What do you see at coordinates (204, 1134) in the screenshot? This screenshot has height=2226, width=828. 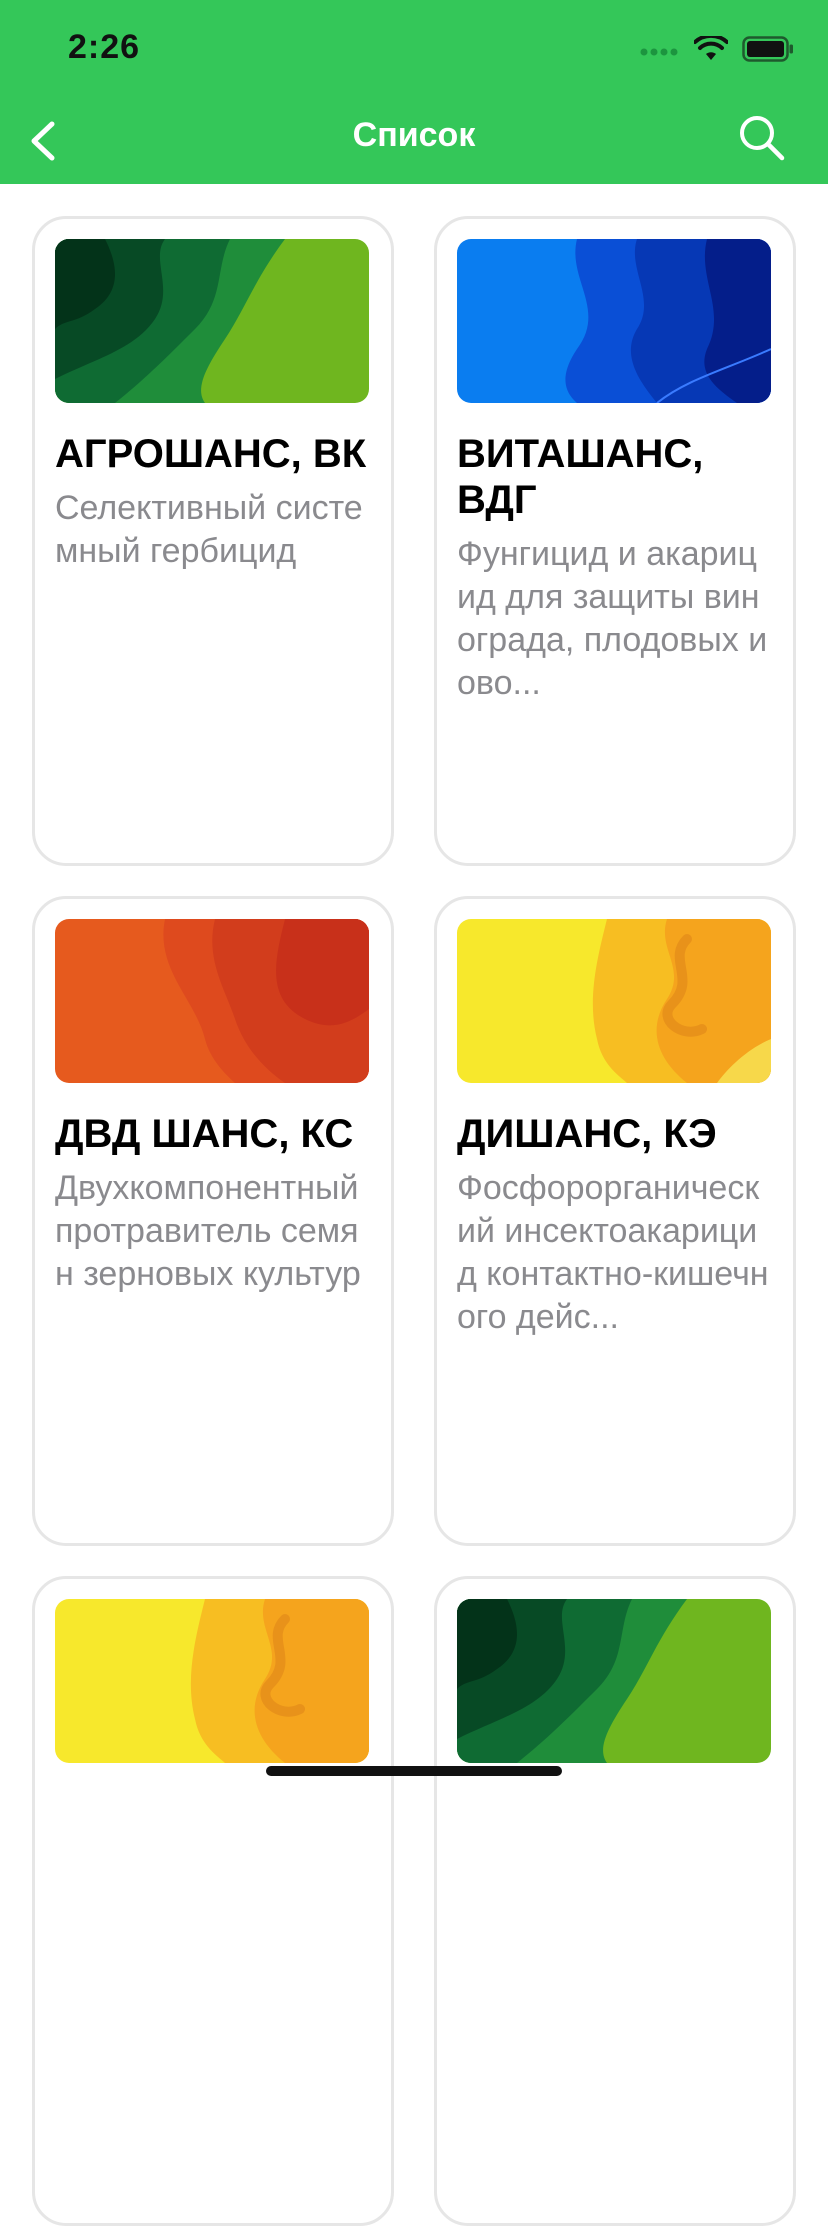 I see `product-name: ДВД ШАНС, КС` at bounding box center [204, 1134].